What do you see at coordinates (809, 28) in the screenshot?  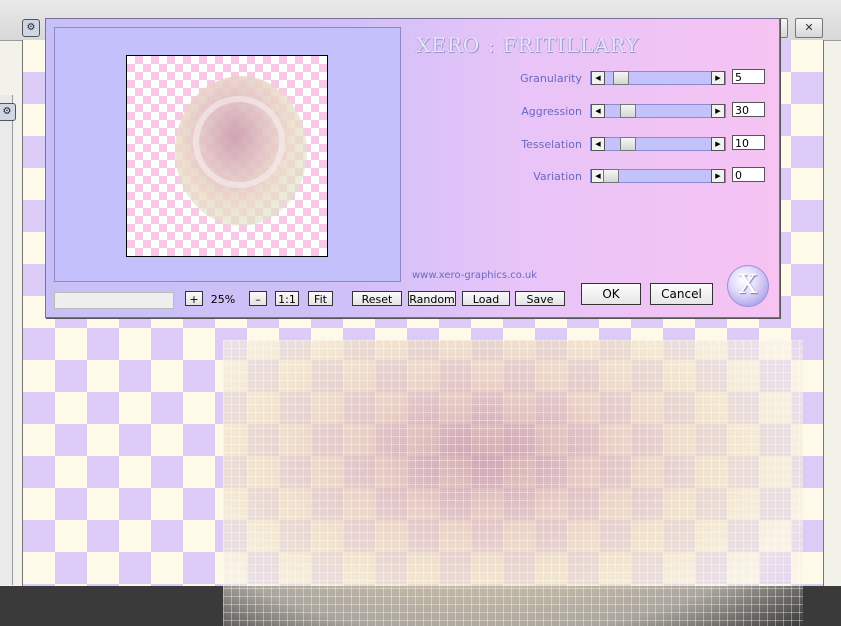 I see `close-button: ✕` at bounding box center [809, 28].